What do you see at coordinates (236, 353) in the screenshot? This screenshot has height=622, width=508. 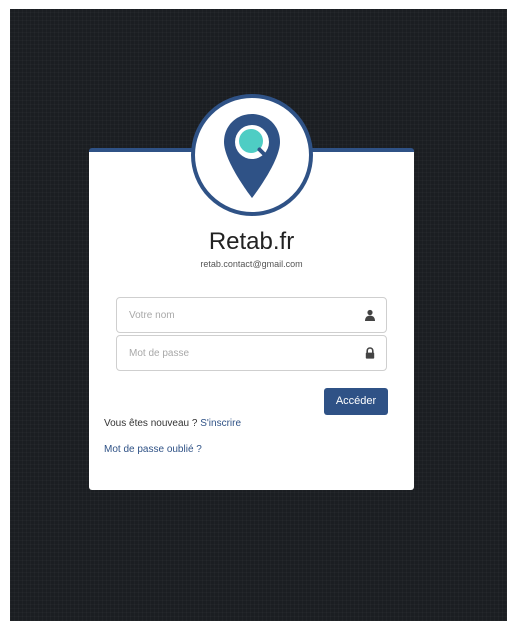 I see `password-input` at bounding box center [236, 353].